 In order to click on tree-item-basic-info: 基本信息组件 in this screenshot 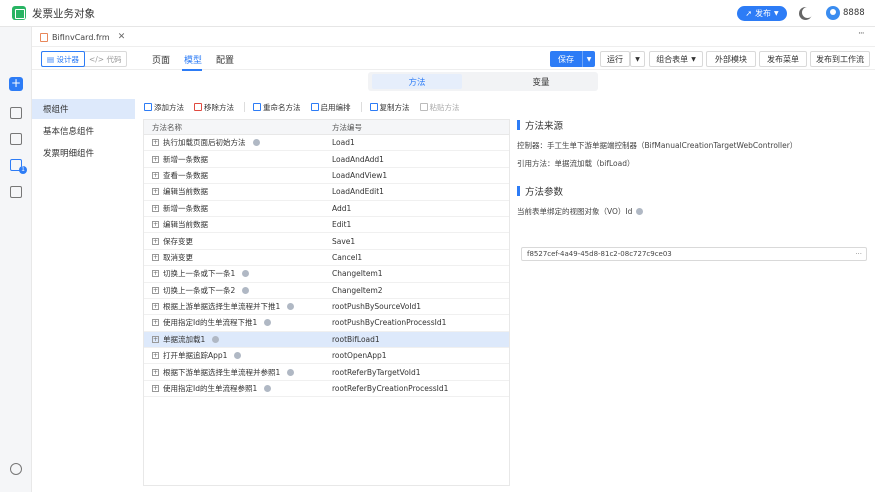, I will do `click(83, 131)`.